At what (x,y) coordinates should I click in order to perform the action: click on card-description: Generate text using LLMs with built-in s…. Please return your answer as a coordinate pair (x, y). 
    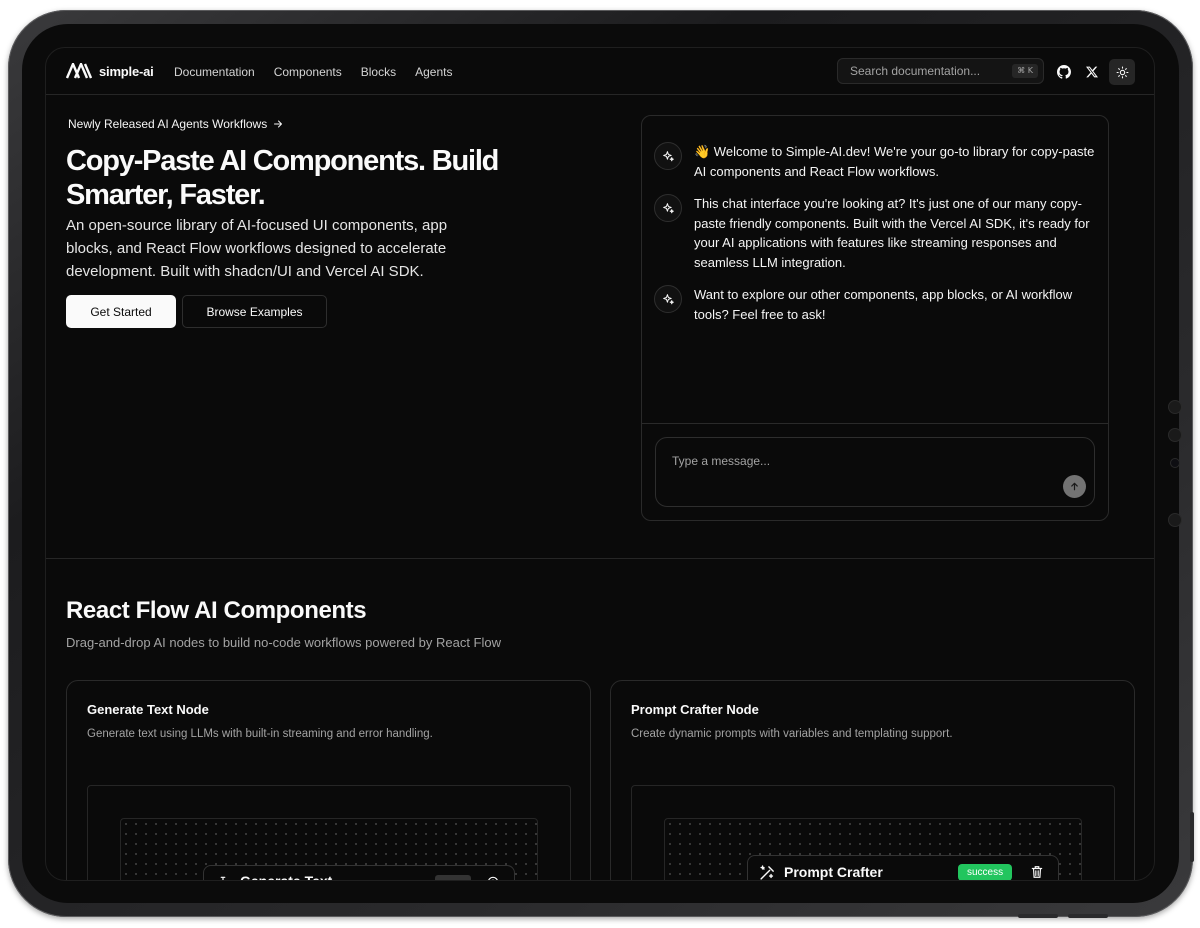
    Looking at the image, I should click on (260, 734).